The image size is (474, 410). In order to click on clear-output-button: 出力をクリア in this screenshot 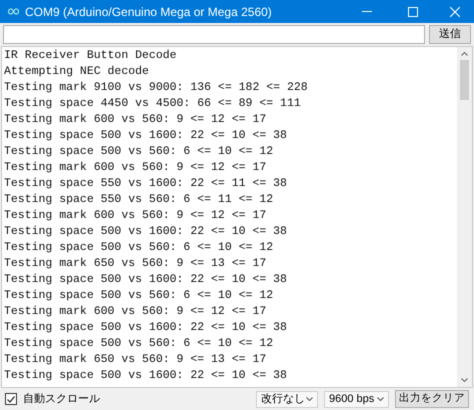, I will do `click(432, 399)`.